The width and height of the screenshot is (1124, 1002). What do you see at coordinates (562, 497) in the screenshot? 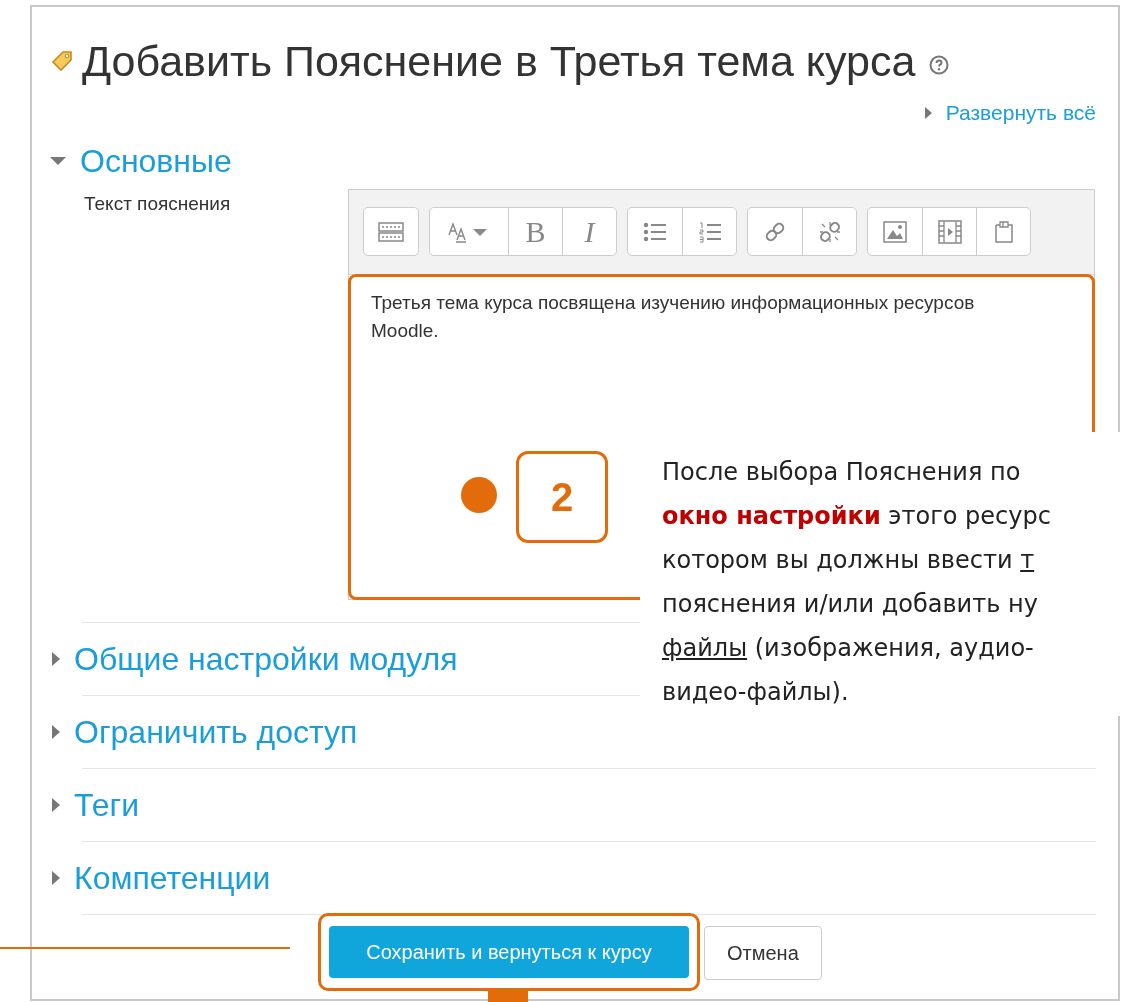
I see `step-number: 2` at bounding box center [562, 497].